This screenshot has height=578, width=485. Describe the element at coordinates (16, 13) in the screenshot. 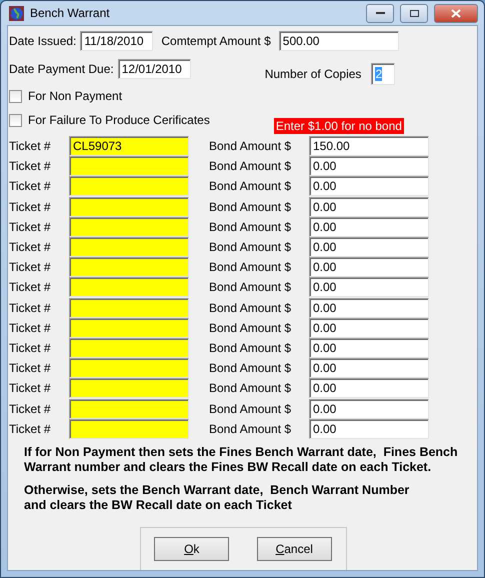

I see `globe-icon` at that location.